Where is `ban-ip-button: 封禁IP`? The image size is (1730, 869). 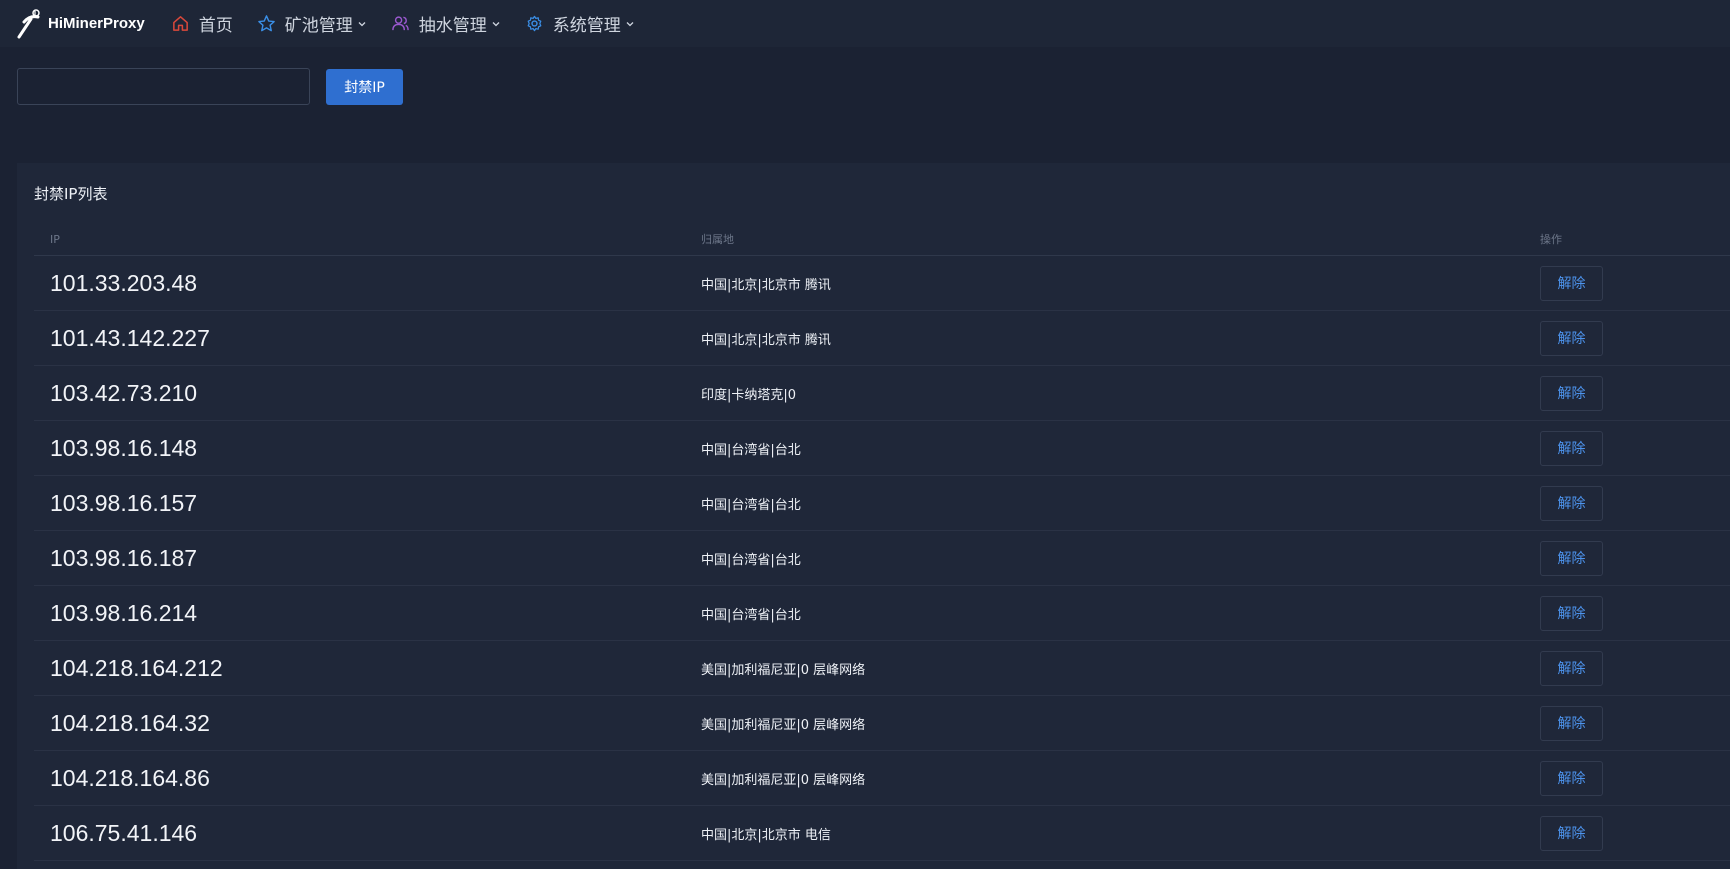 ban-ip-button: 封禁IP is located at coordinates (364, 86).